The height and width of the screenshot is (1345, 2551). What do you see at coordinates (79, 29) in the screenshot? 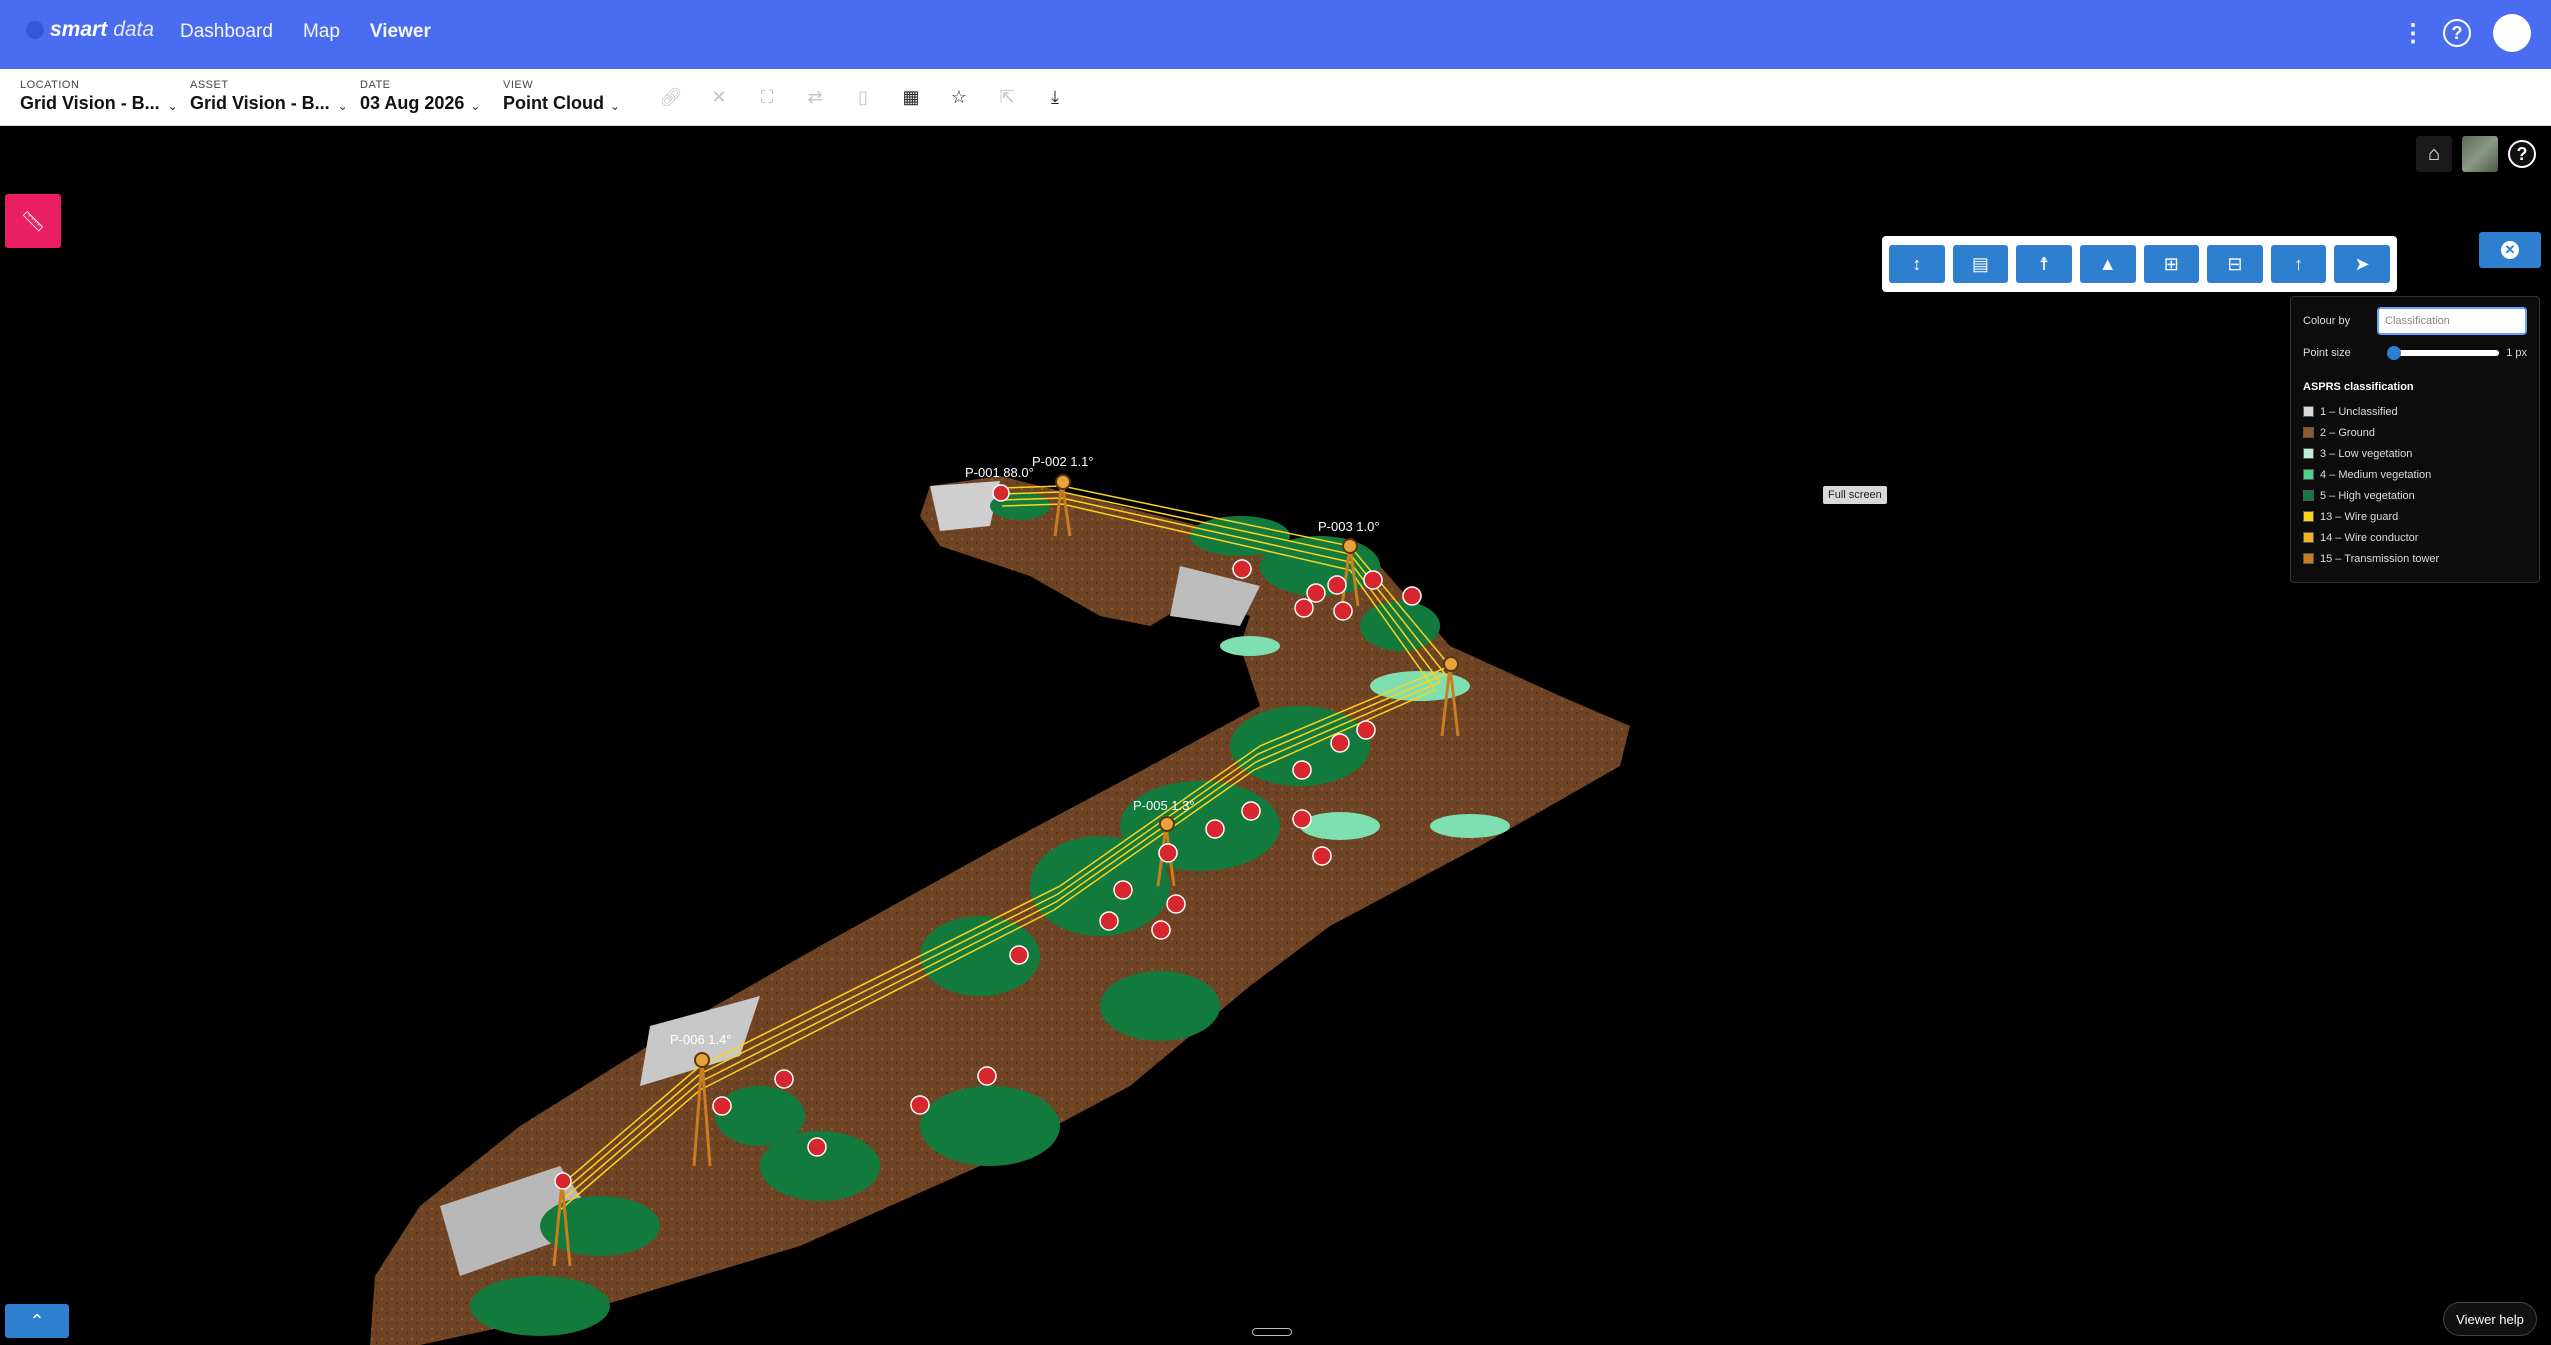
I see `logo-text-bold: smart` at bounding box center [79, 29].